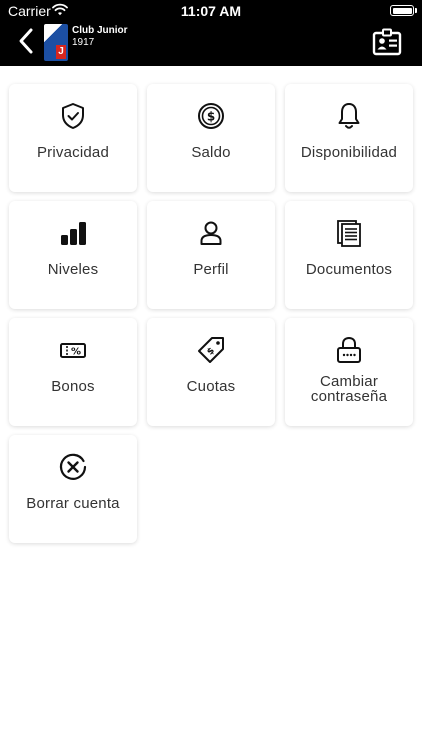 Image resolution: width=422 pixels, height=750 pixels. I want to click on top-bar: Carrier 11:07 AM J Club Junior 1917, so click(211, 33).